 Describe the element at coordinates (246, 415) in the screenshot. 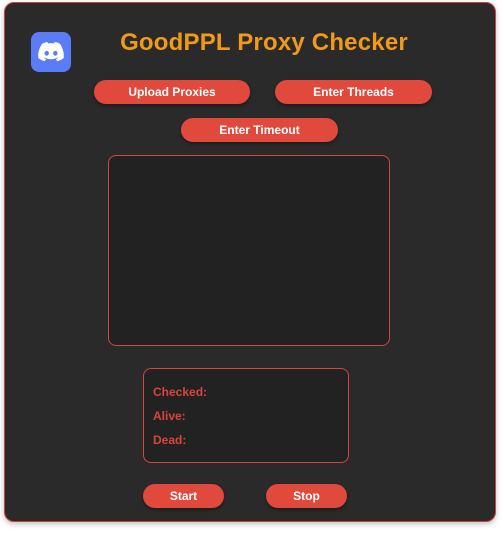

I see `stats-panel: Checked: Alive: Dead:` at that location.